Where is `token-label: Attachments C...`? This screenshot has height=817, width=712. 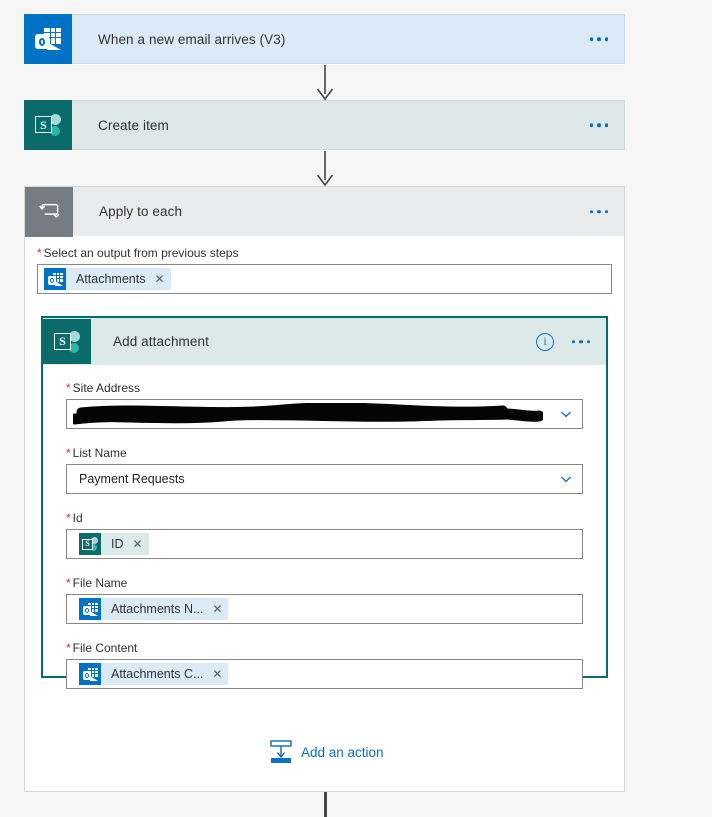
token-label: Attachments C... is located at coordinates (157, 674).